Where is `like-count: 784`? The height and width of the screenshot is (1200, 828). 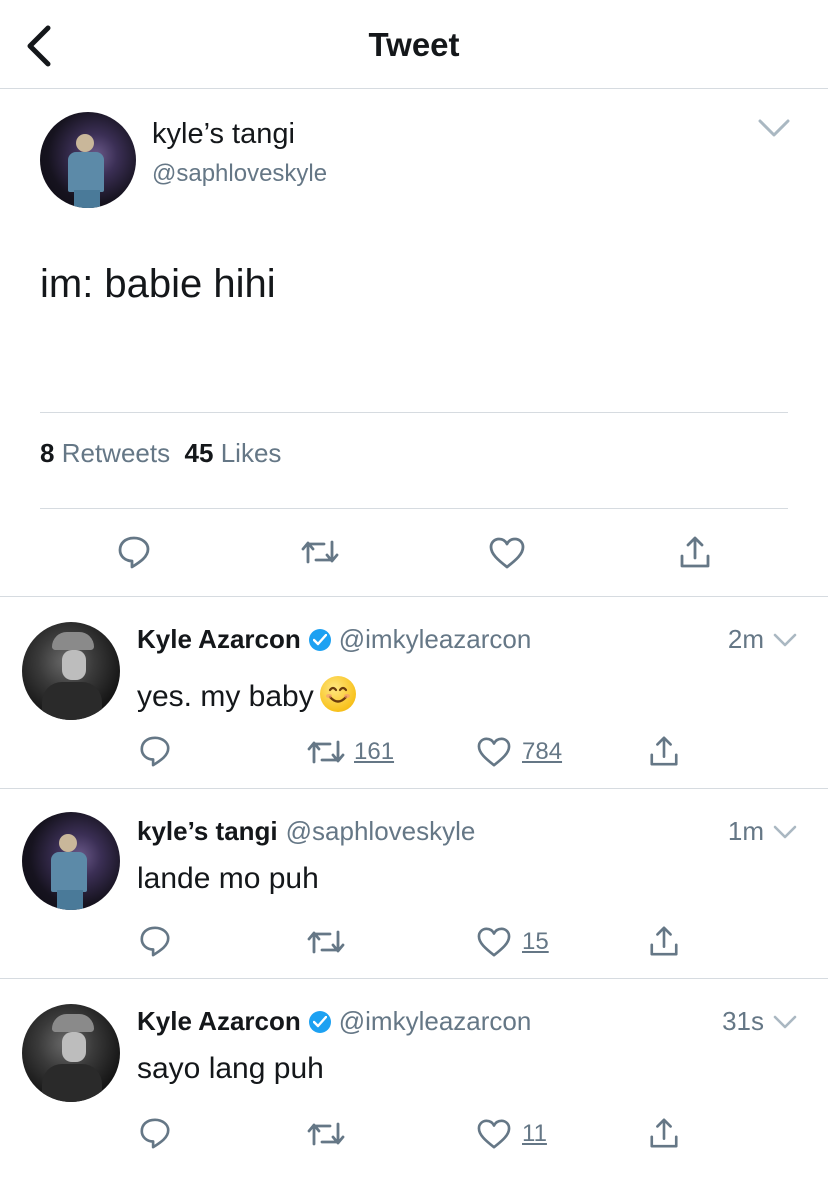
like-count: 784 is located at coordinates (542, 752).